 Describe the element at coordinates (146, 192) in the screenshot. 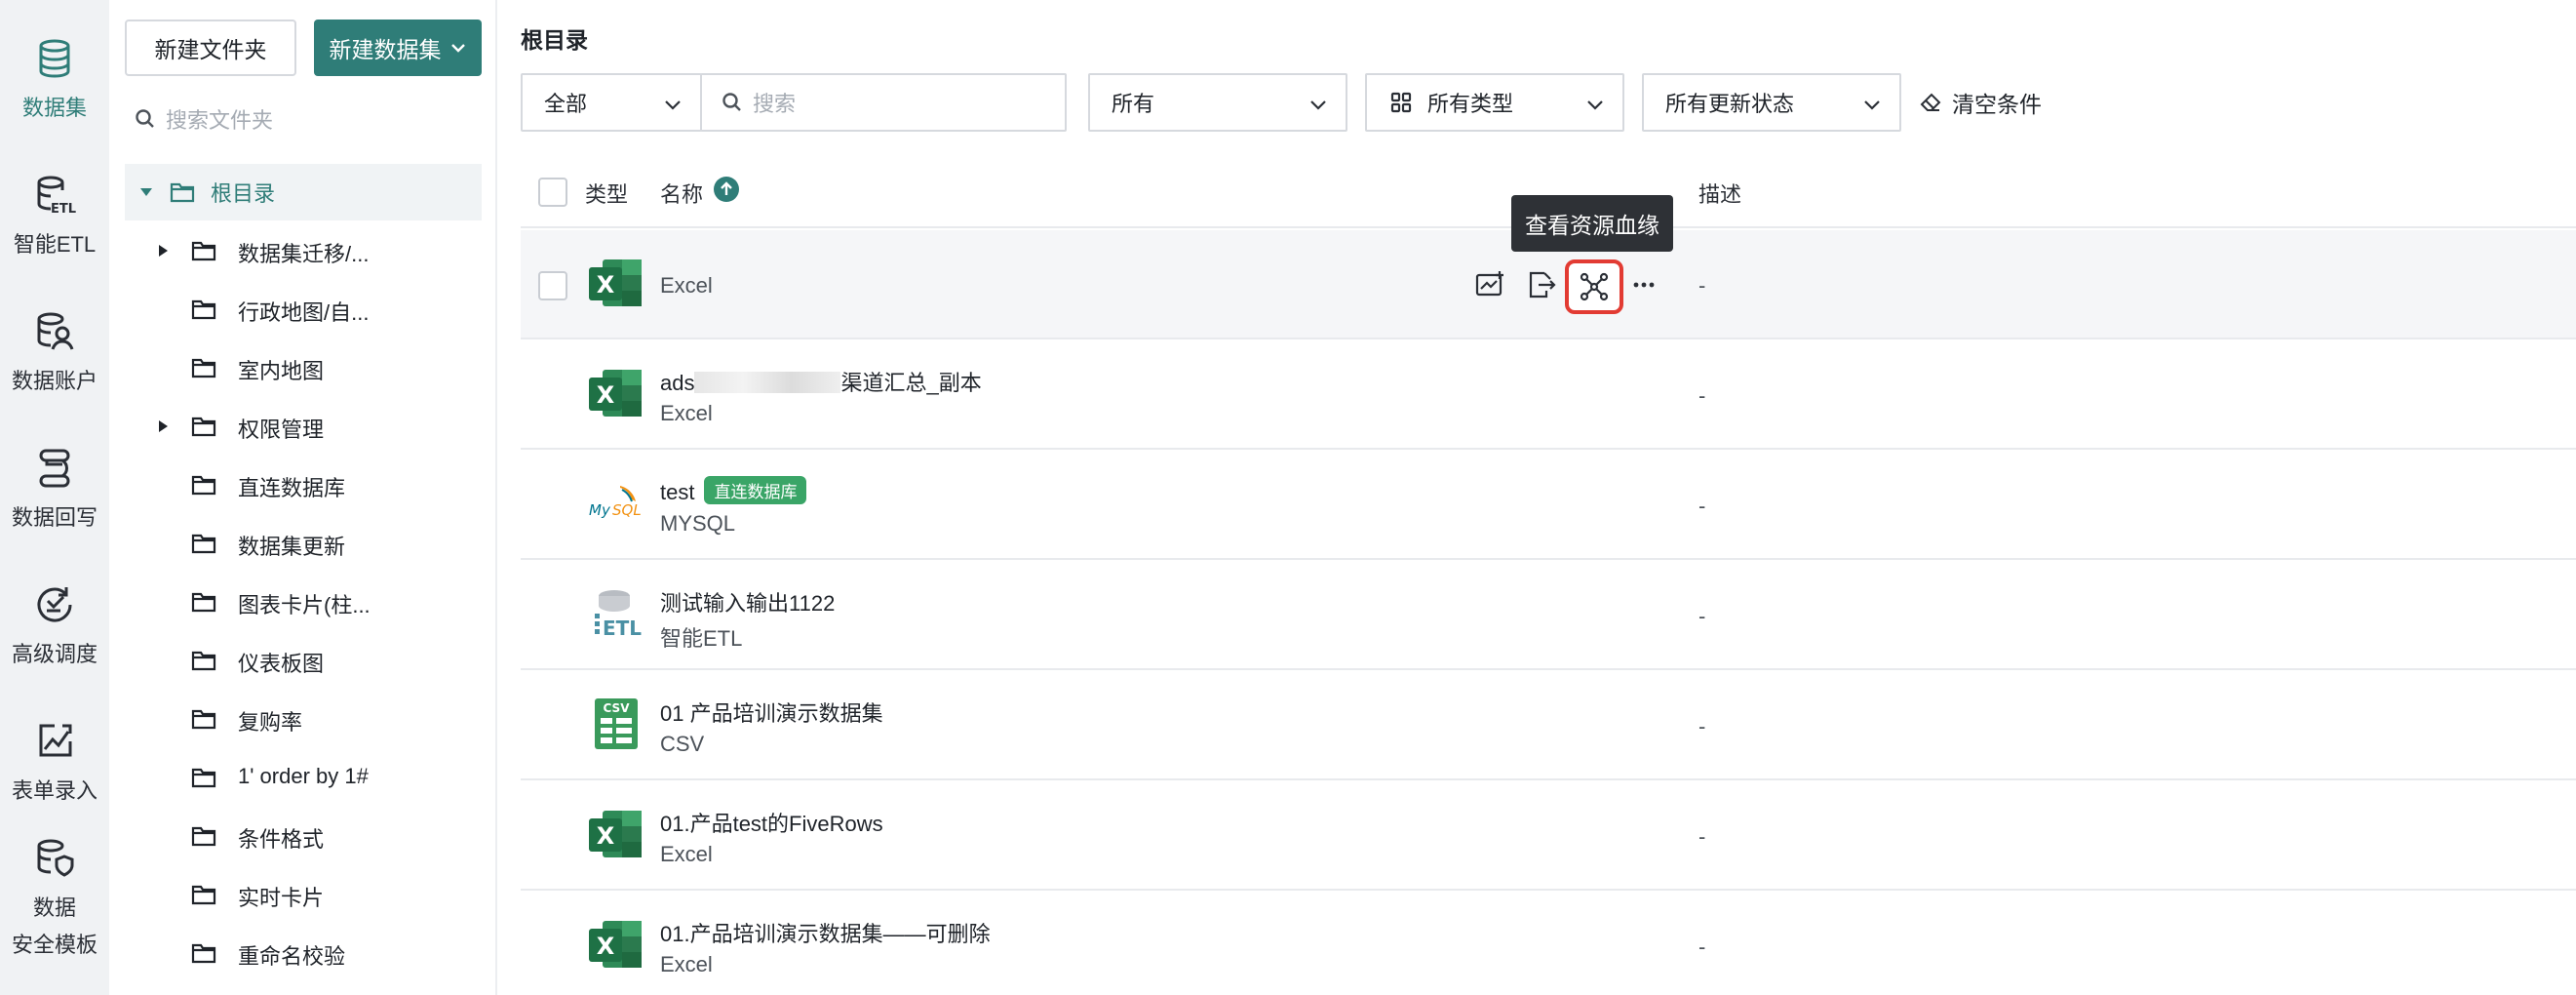

I see `caret-down-icon` at that location.